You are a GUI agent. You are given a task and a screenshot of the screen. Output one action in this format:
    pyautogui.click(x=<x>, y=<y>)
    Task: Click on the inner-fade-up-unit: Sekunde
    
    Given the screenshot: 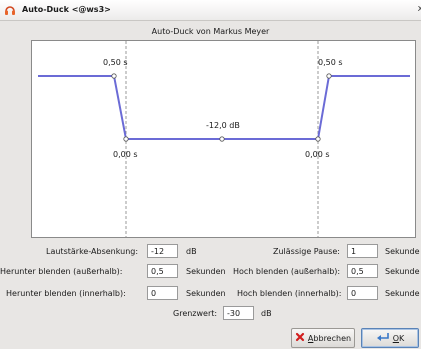 What is the action you would take?
    pyautogui.click(x=402, y=293)
    